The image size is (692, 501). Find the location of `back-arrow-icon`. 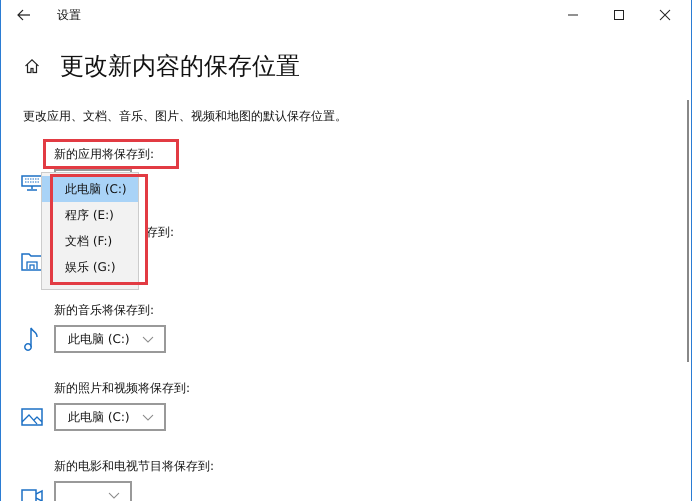

back-arrow-icon is located at coordinates (24, 15).